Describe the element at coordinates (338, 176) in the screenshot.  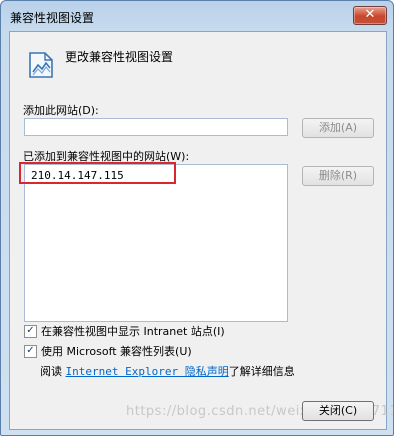
I see `remove-button: 删除(R)` at that location.